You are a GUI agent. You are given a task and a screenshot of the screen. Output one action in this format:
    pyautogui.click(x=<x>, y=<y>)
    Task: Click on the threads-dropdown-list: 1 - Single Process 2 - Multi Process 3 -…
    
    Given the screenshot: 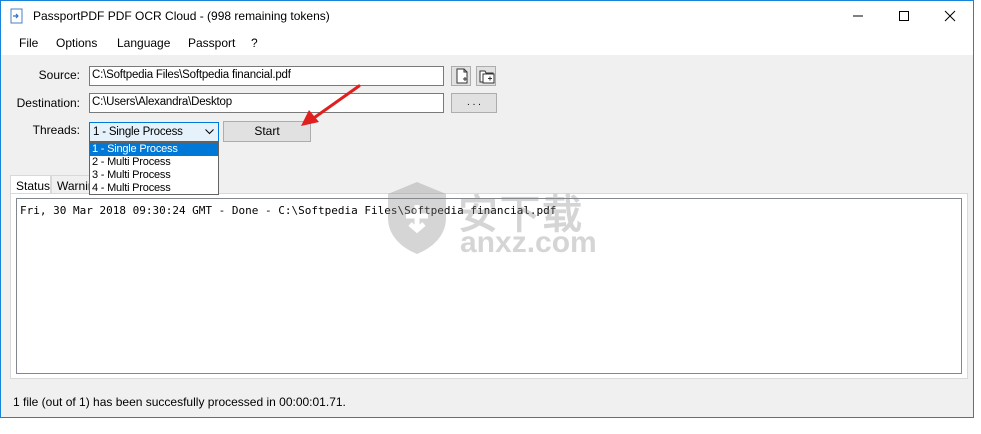 What is the action you would take?
    pyautogui.click(x=154, y=168)
    